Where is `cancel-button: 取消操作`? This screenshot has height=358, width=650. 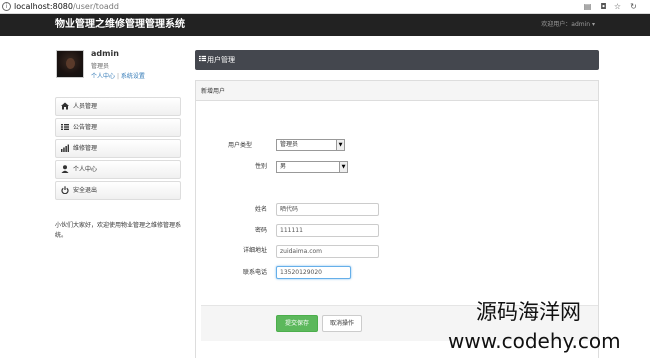 cancel-button: 取消操作 is located at coordinates (342, 323).